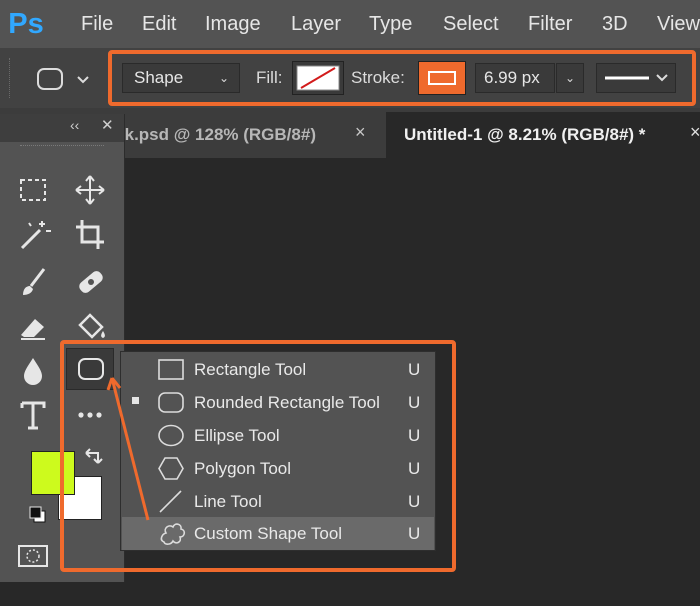 Image resolution: width=700 pixels, height=606 pixels. What do you see at coordinates (233, 24) in the screenshot?
I see `menu-image: Image` at bounding box center [233, 24].